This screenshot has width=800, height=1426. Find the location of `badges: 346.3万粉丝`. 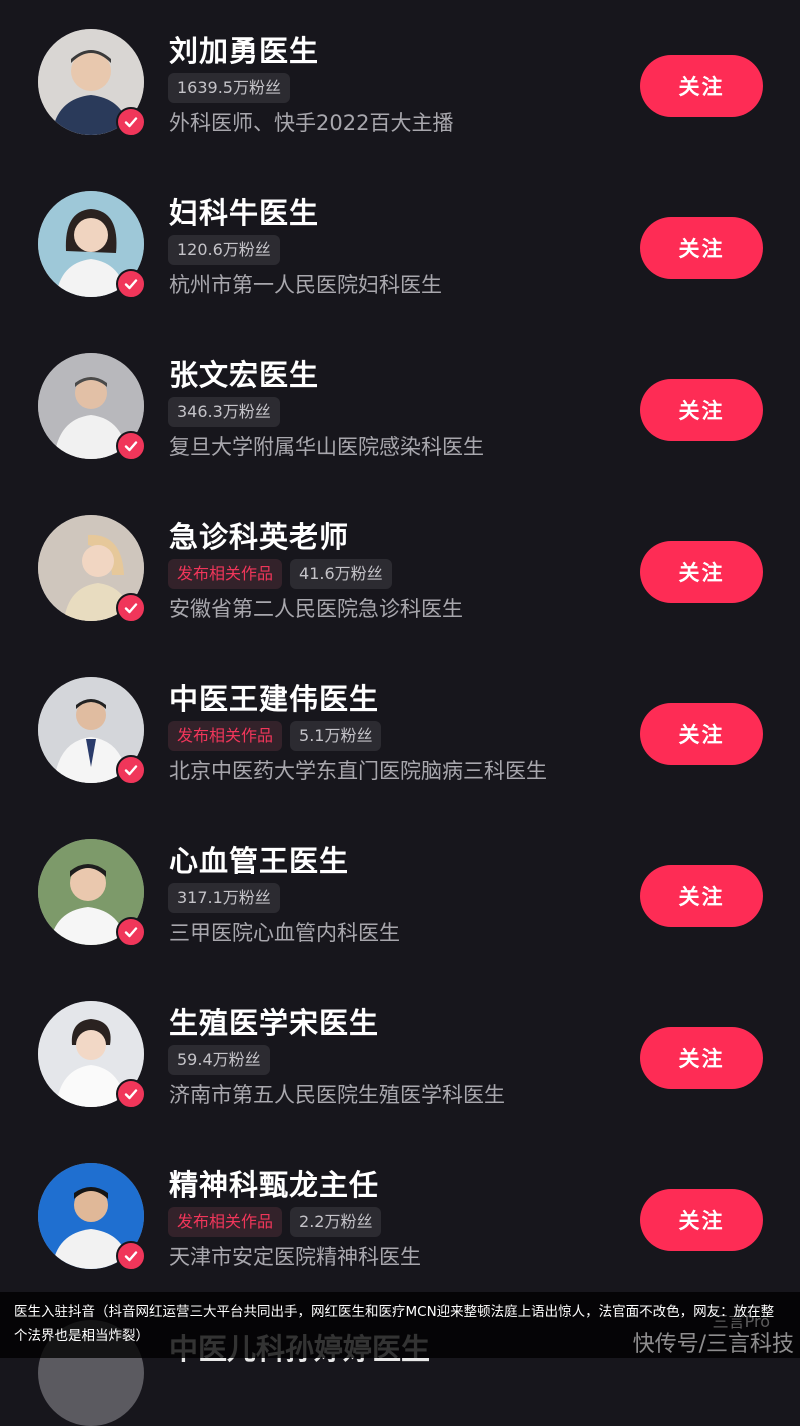

badges: 346.3万粉丝 is located at coordinates (224, 412).